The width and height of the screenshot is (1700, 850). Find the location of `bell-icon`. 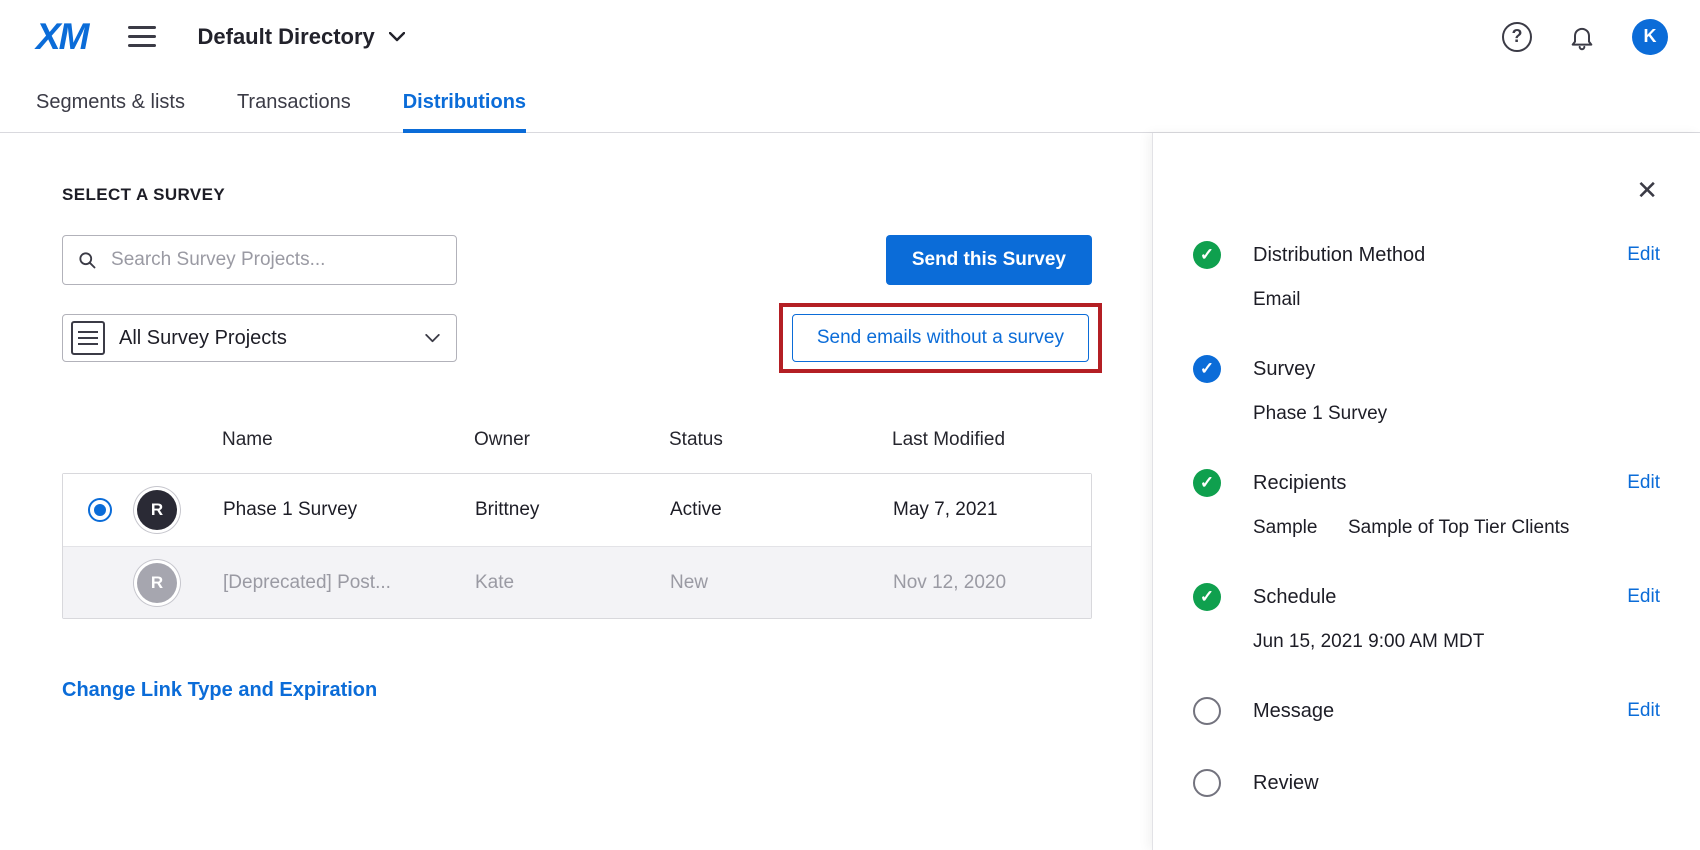

bell-icon is located at coordinates (1582, 38).